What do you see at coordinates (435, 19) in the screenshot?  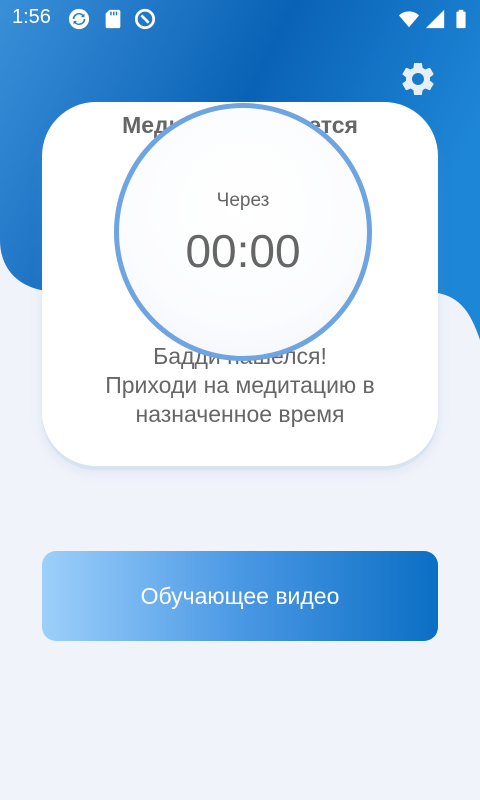 I see `cell-signal-icon` at bounding box center [435, 19].